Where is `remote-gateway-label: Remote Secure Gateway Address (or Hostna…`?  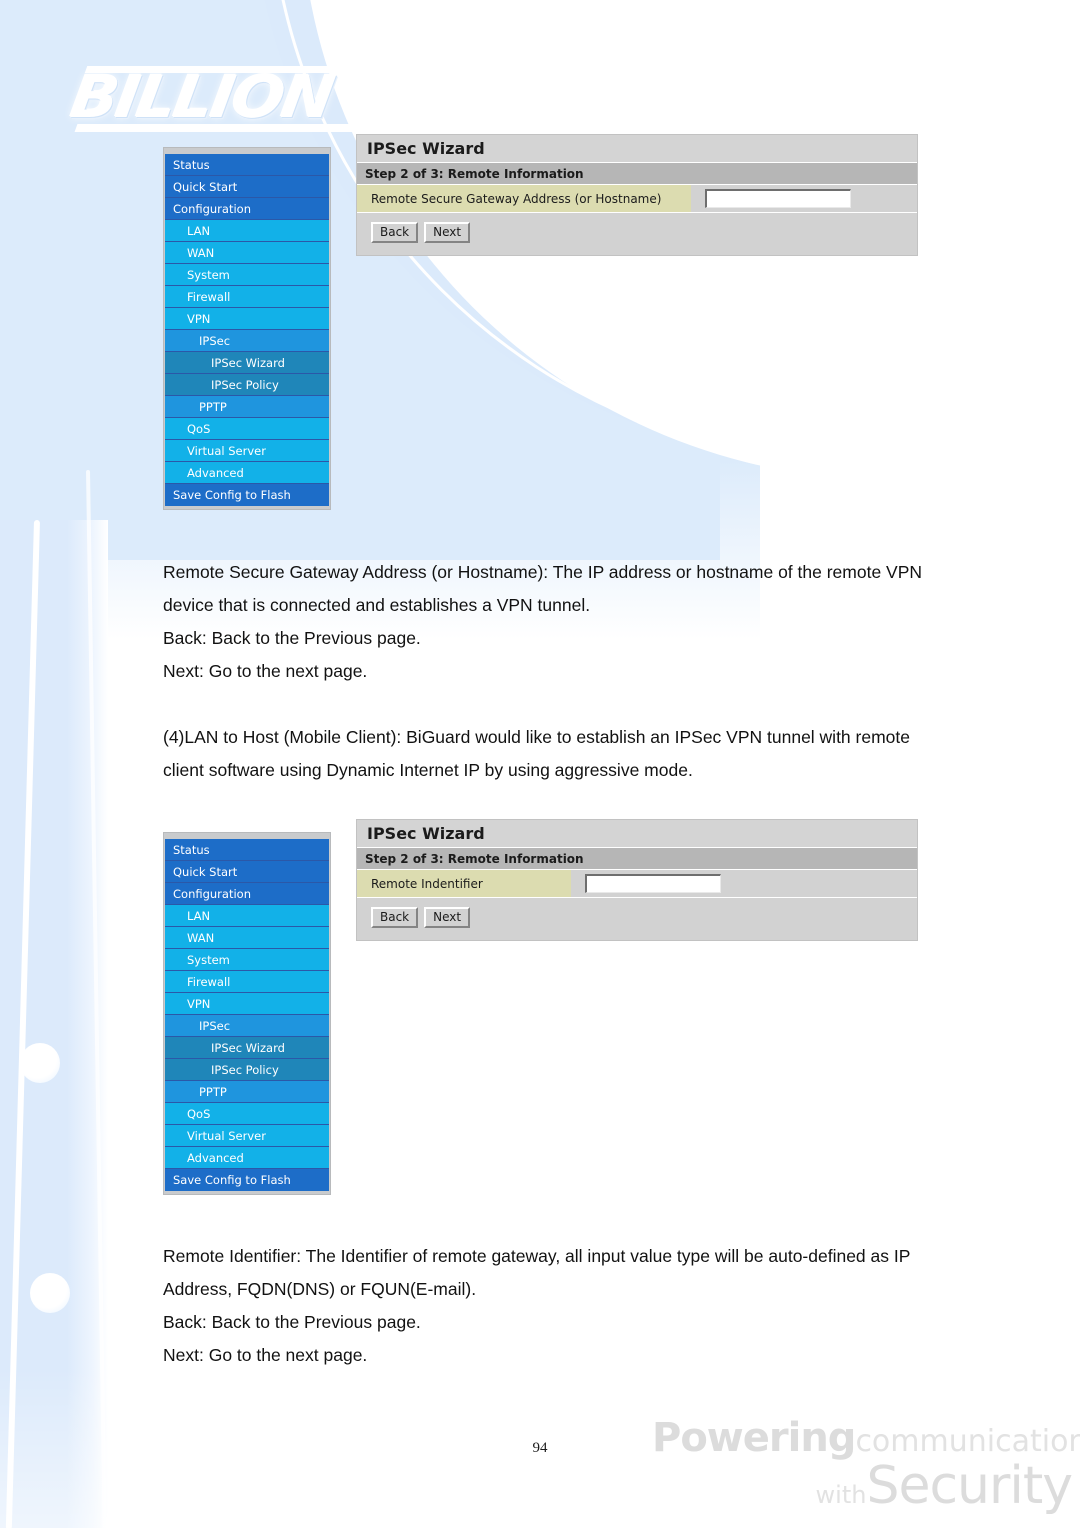
remote-gateway-label: Remote Secure Gateway Address (or Hostna… is located at coordinates (524, 198).